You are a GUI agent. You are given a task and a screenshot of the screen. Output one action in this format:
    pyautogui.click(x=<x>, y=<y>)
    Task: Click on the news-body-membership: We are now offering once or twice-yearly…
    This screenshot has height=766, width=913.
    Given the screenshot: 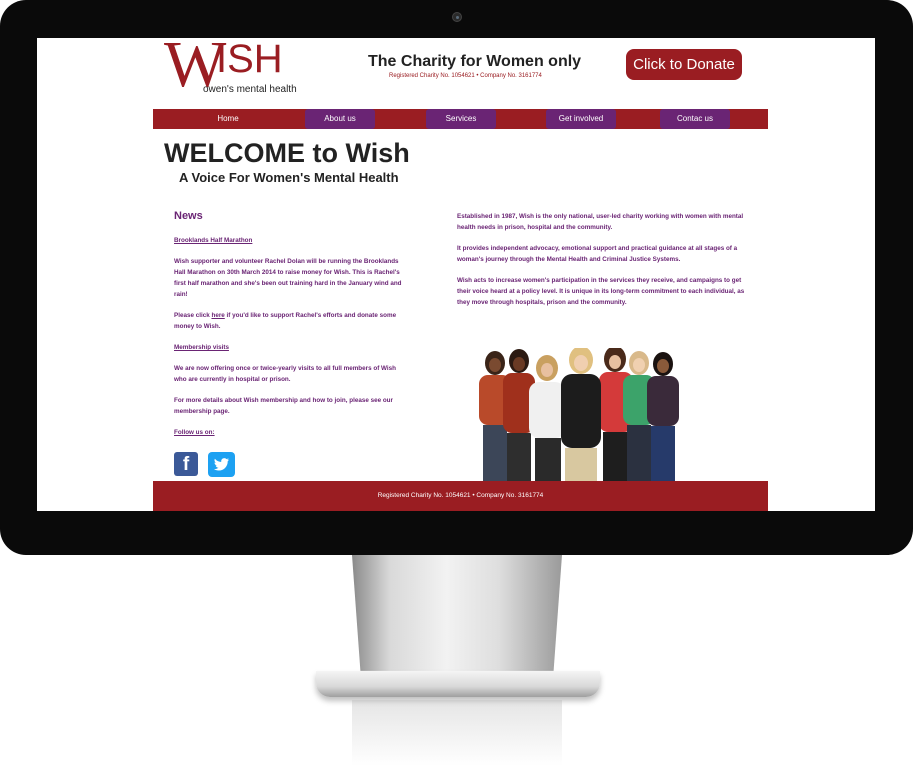 What is the action you would take?
    pyautogui.click(x=285, y=374)
    